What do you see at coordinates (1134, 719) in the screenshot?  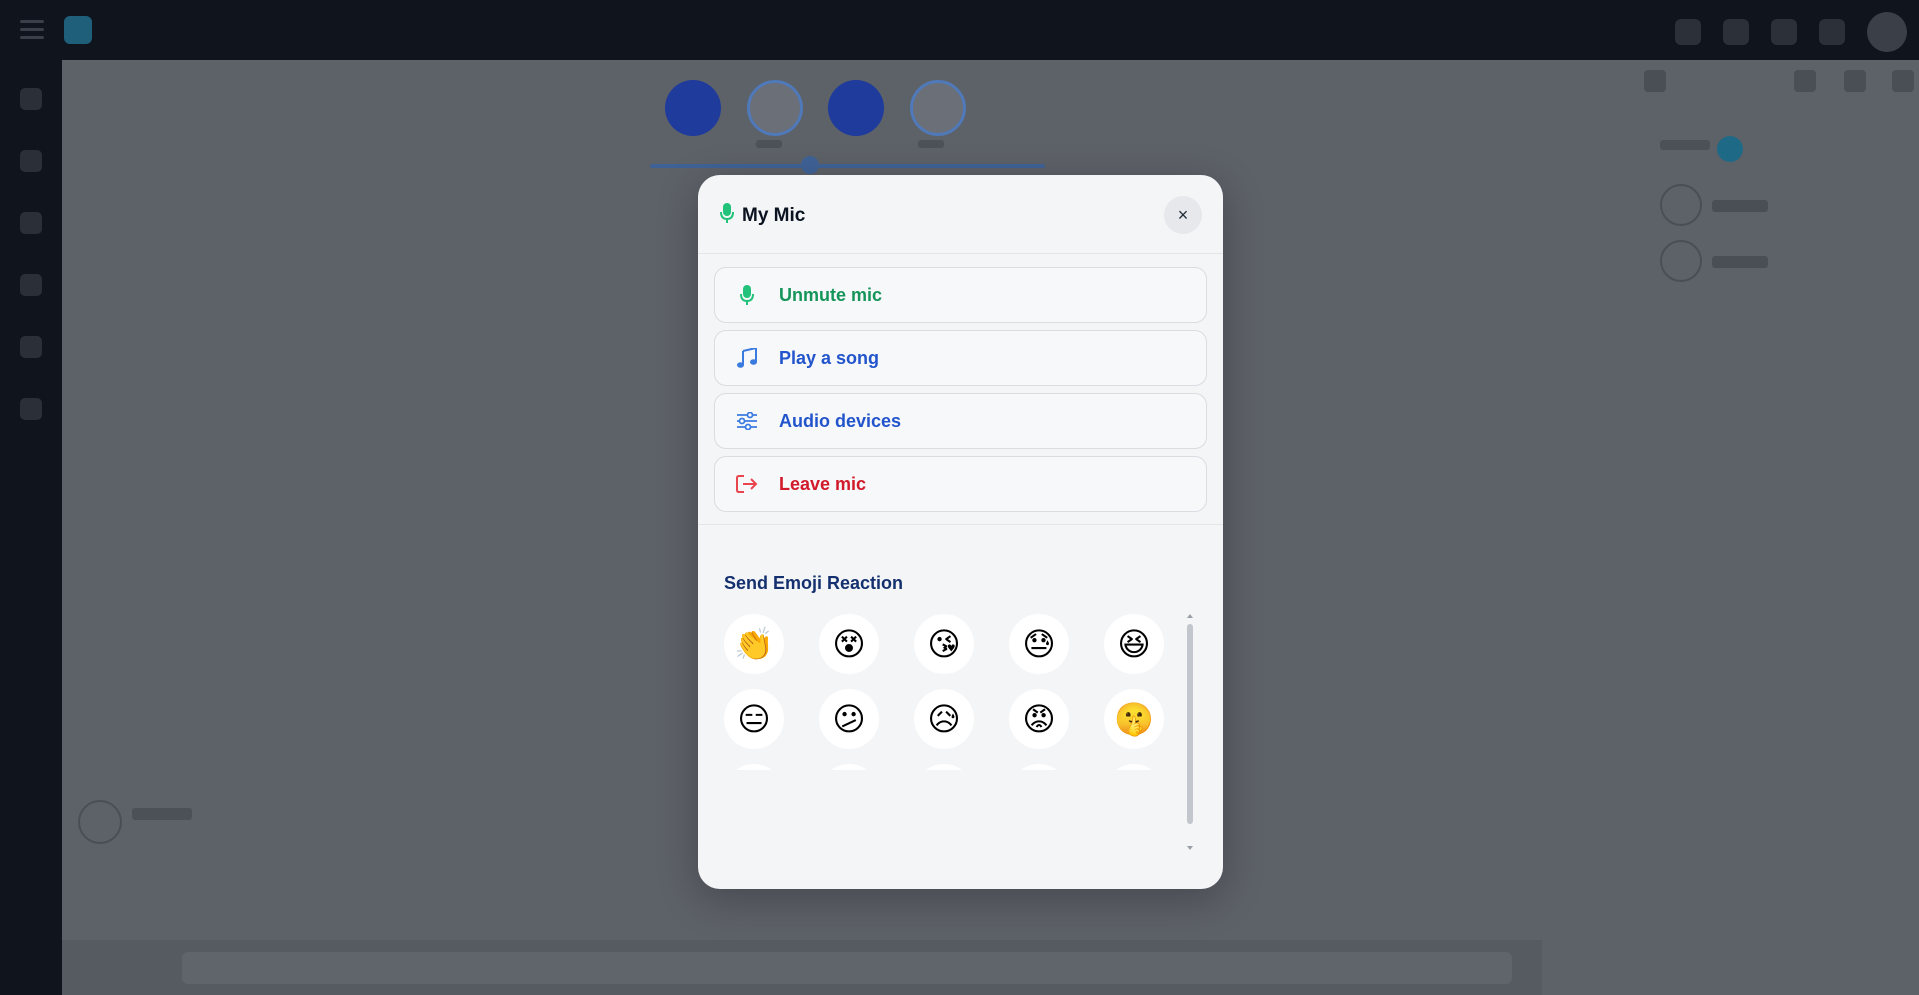 I see `emoji-button: 🤫` at bounding box center [1134, 719].